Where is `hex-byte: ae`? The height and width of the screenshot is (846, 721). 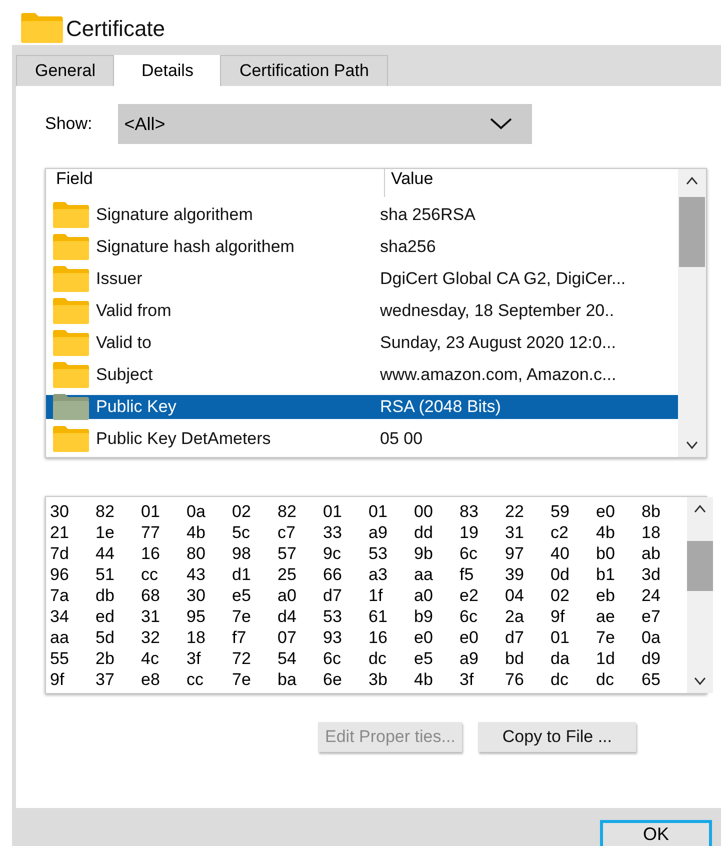 hex-byte: ae is located at coordinates (606, 616).